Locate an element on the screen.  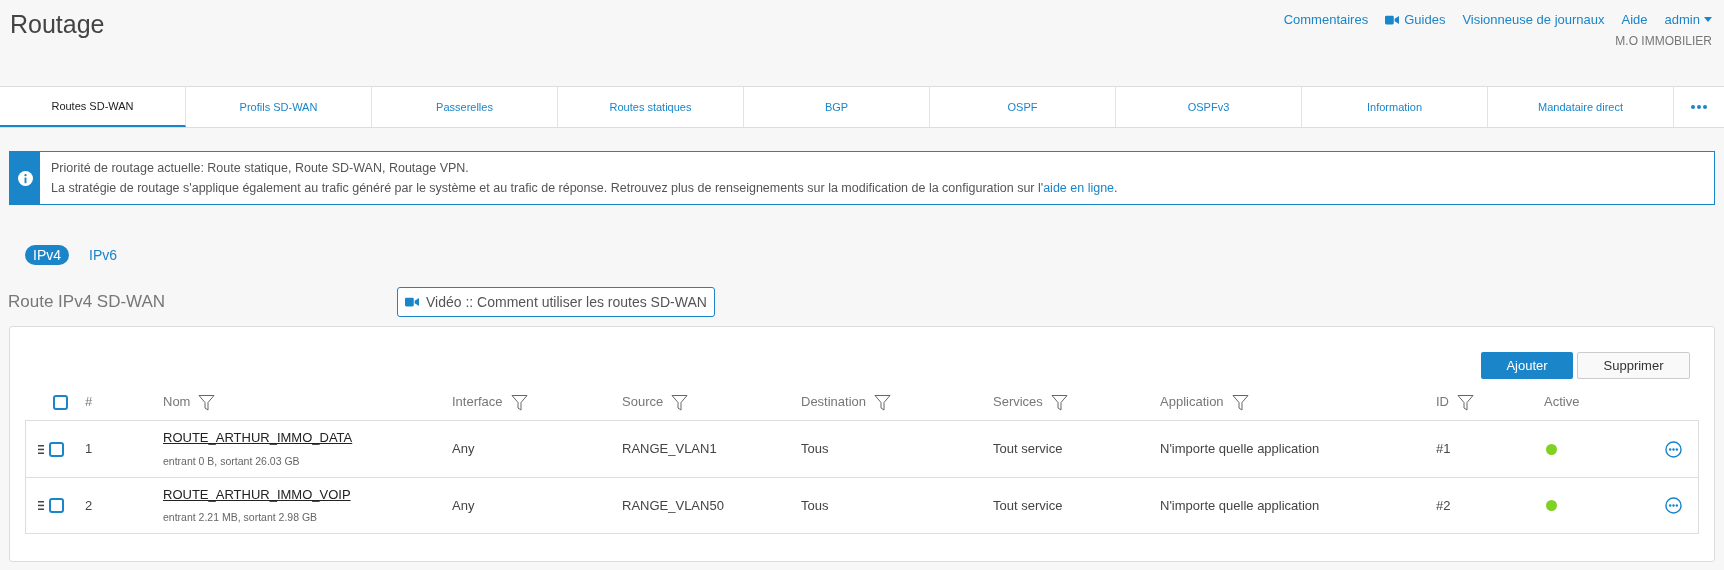
column-header: Services is located at coordinates (1018, 402).